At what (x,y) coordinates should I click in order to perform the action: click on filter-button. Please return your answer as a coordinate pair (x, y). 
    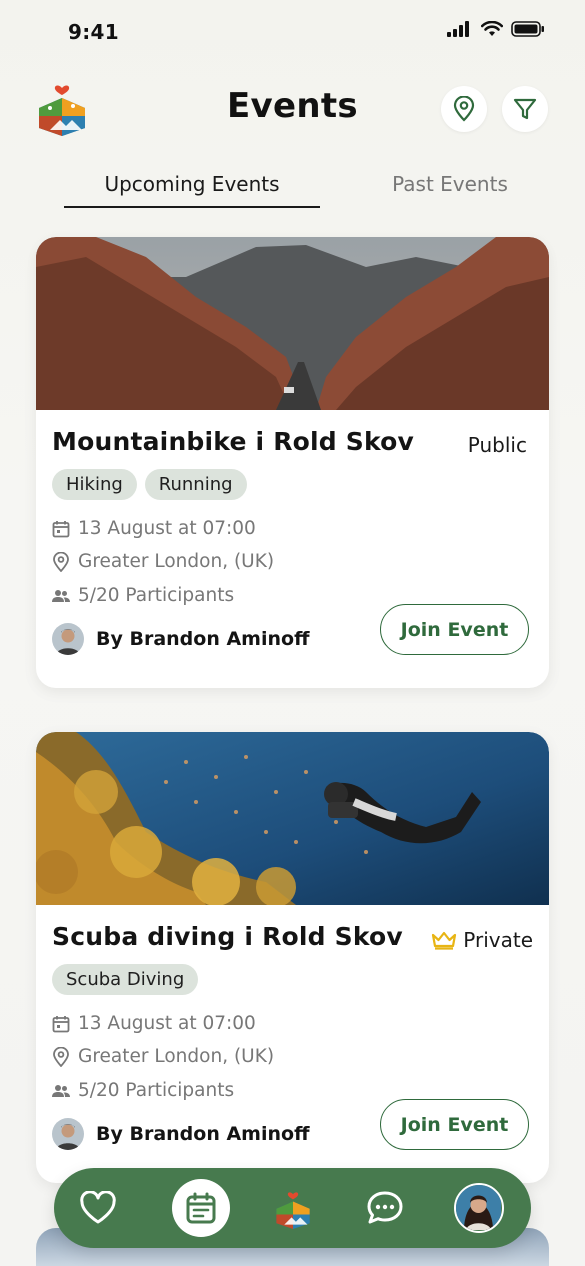
    Looking at the image, I should click on (525, 109).